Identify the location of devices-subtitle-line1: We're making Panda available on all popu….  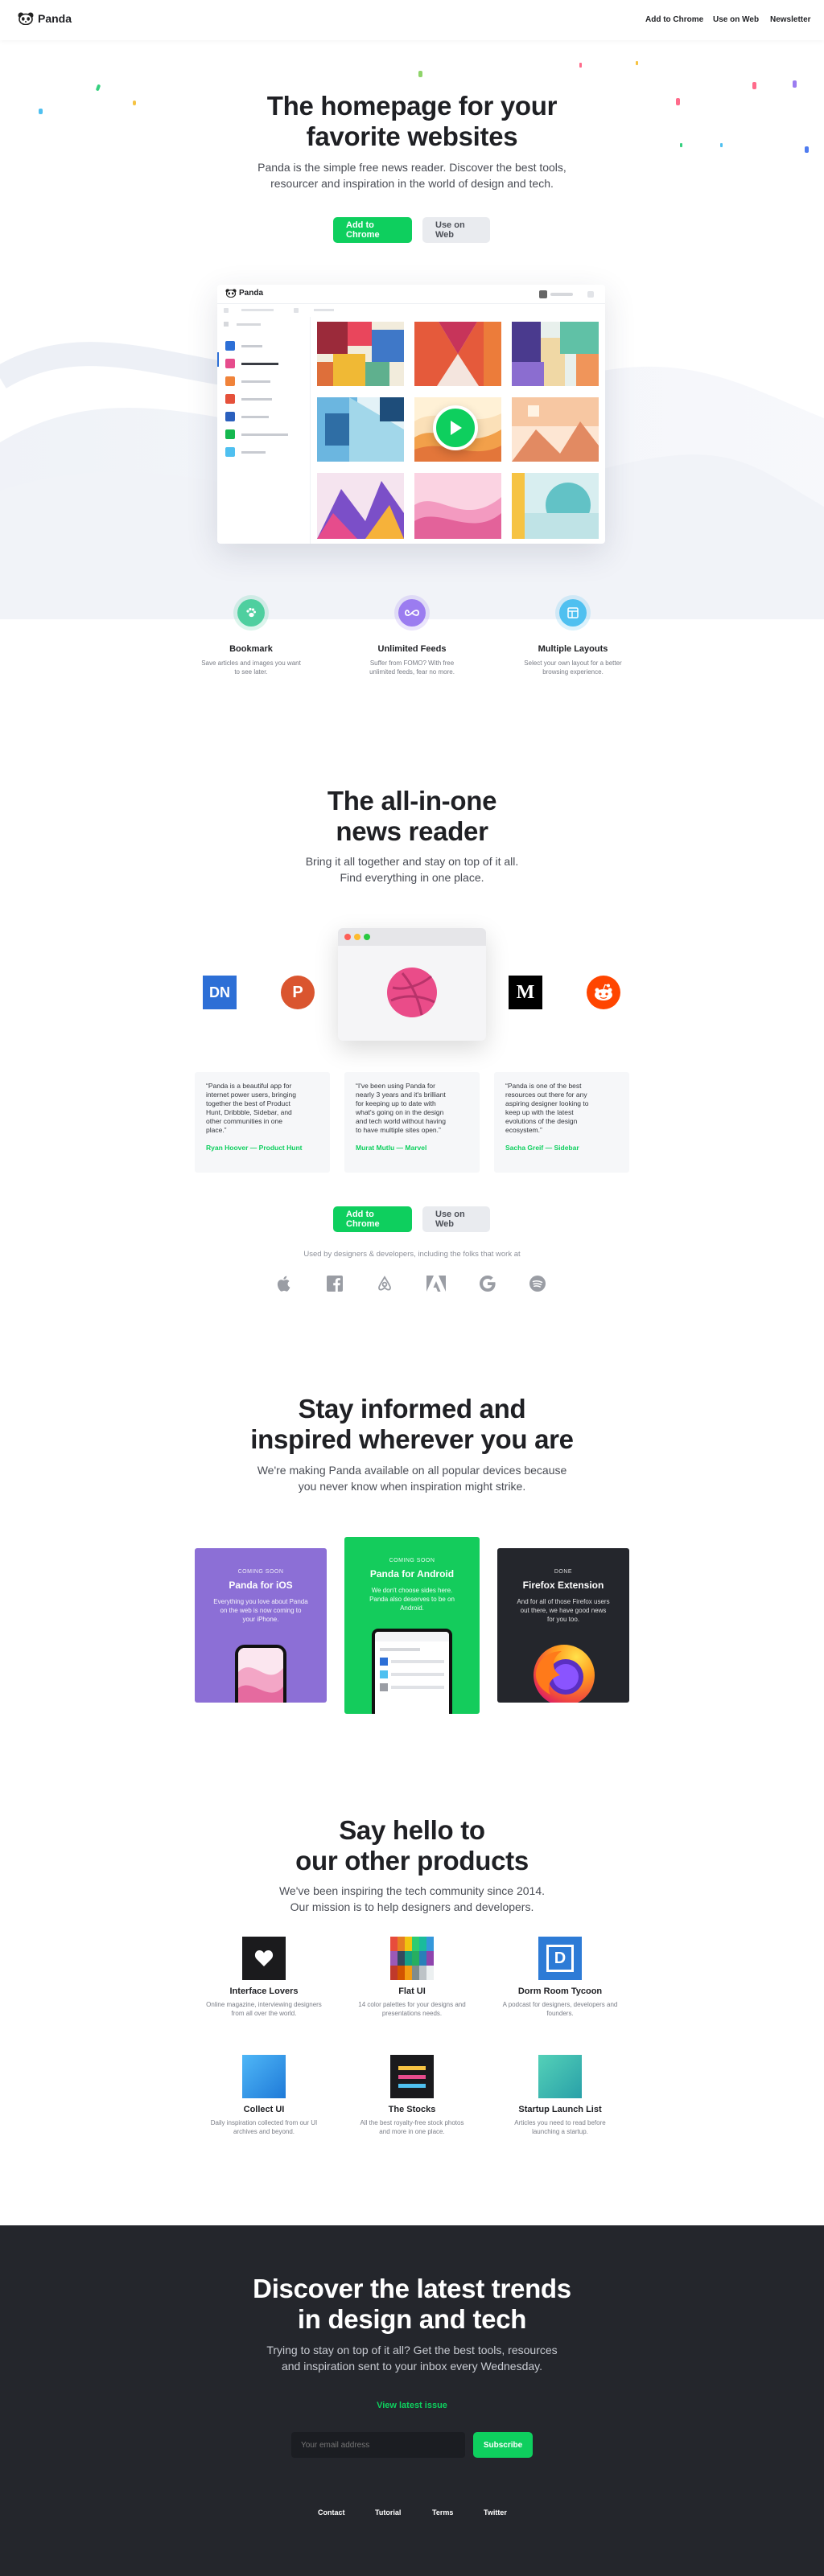
(412, 1470).